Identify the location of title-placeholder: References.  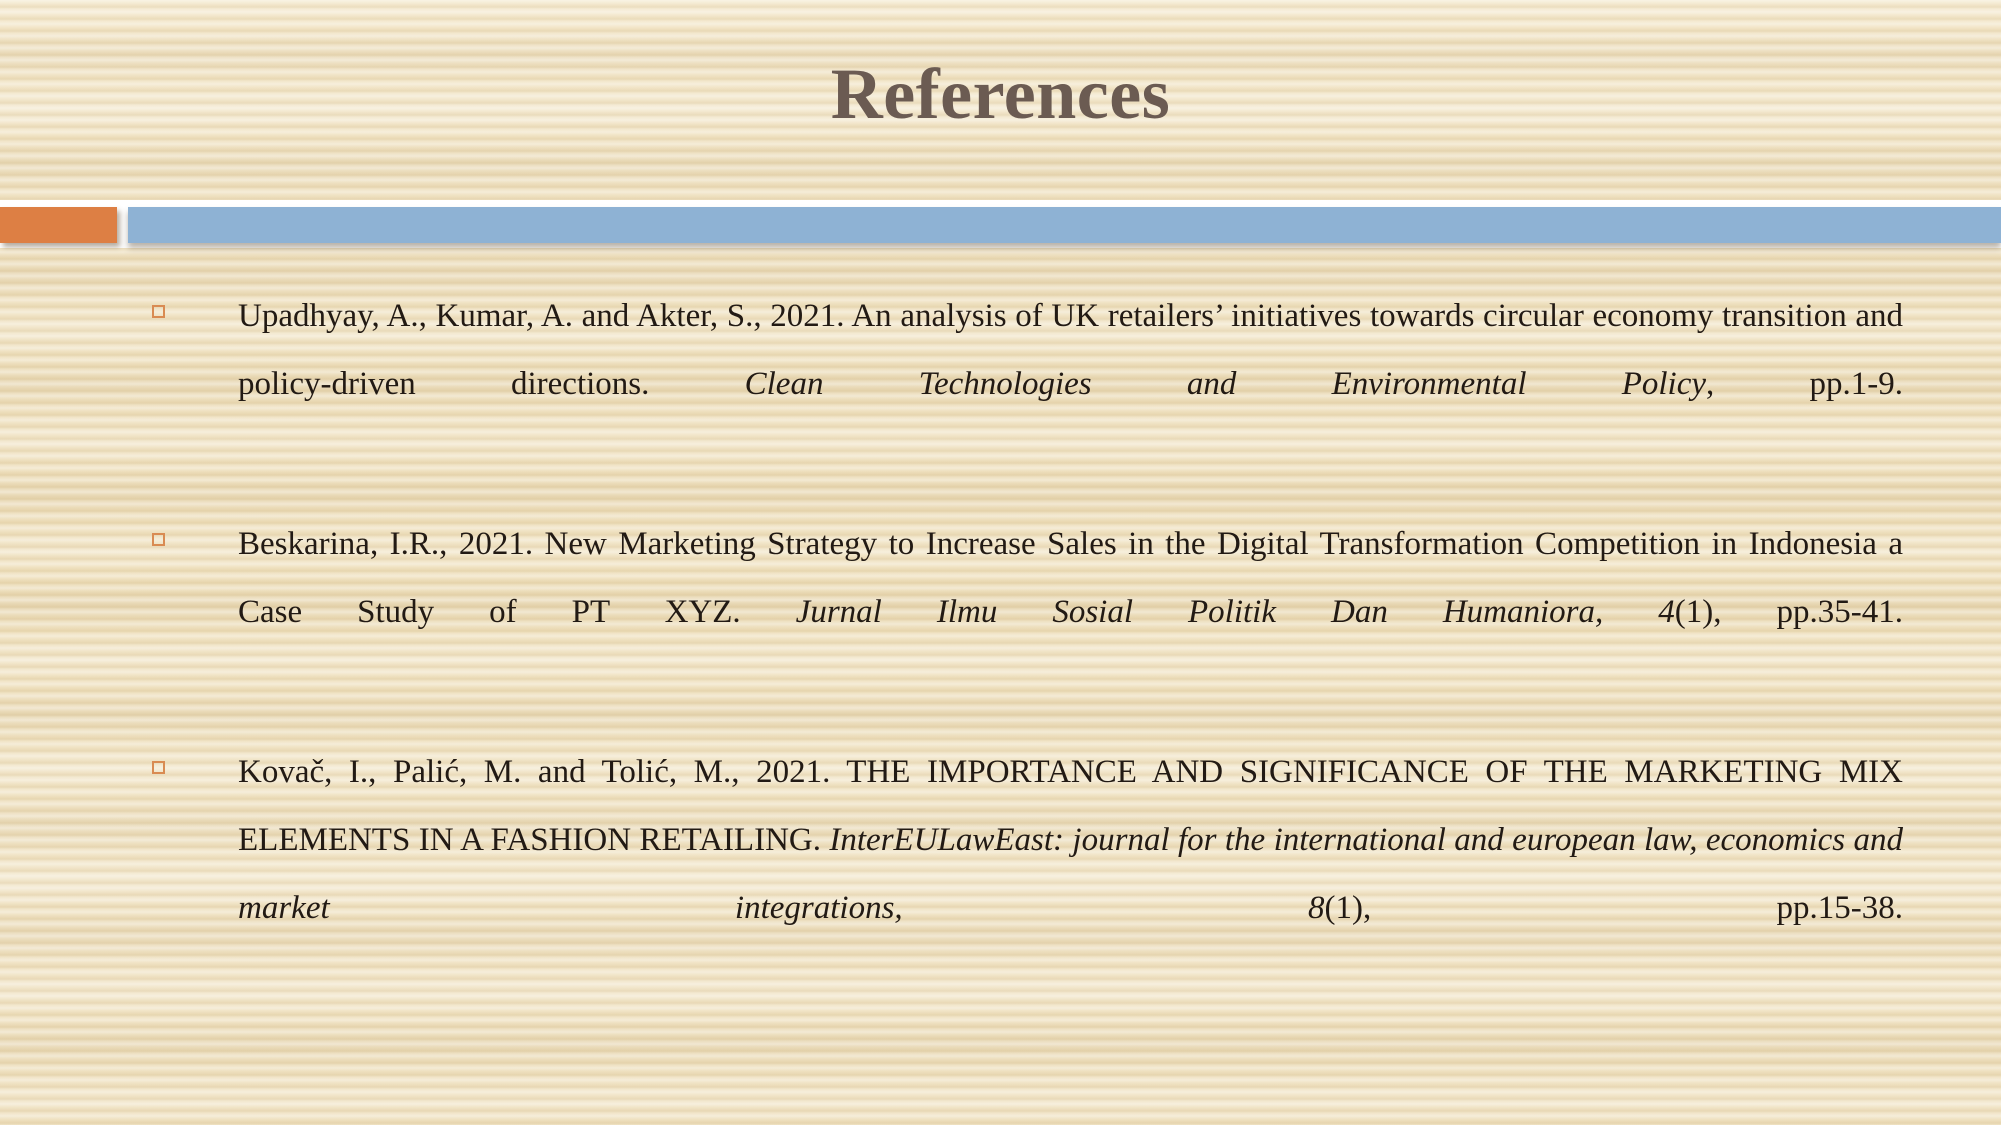
(1000, 94).